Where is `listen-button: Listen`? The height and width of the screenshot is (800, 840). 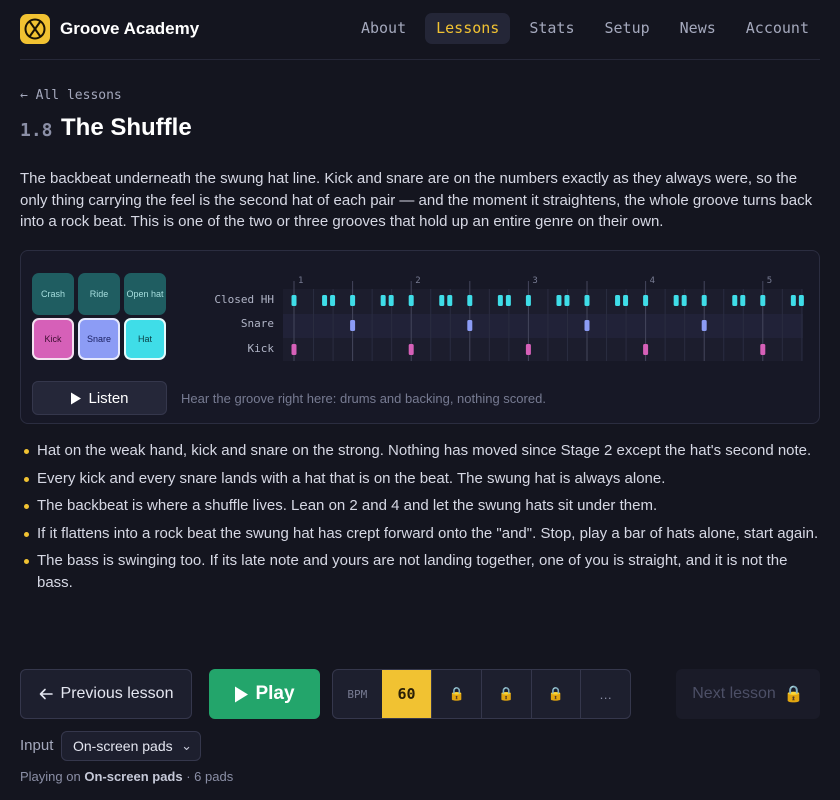
listen-button: Listen is located at coordinates (99, 398).